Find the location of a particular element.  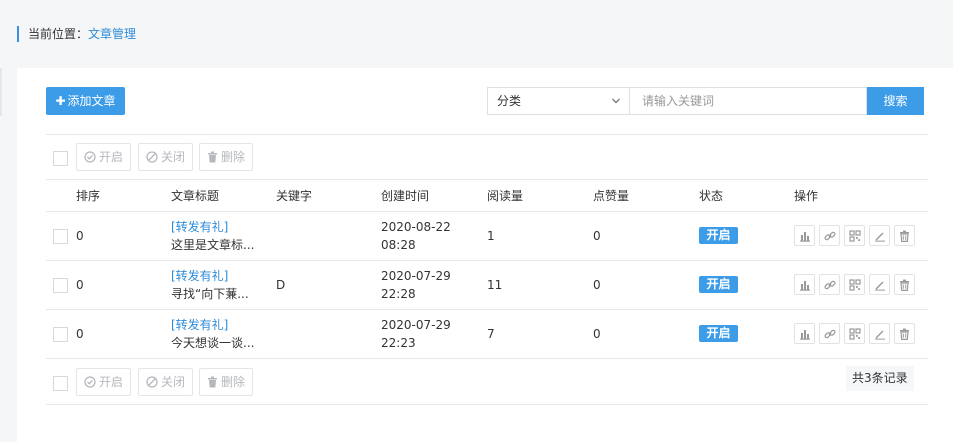

category-select: 分类 is located at coordinates (558, 101).